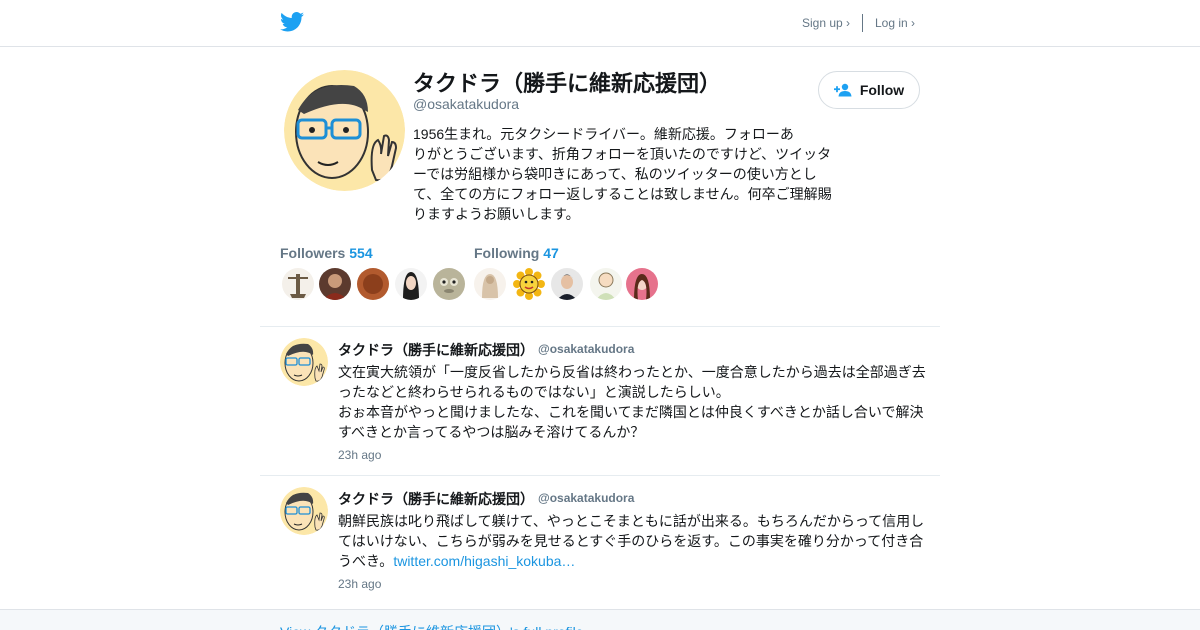 This screenshot has height=630, width=1200. Describe the element at coordinates (507, 253) in the screenshot. I see `following-label: Following` at that location.